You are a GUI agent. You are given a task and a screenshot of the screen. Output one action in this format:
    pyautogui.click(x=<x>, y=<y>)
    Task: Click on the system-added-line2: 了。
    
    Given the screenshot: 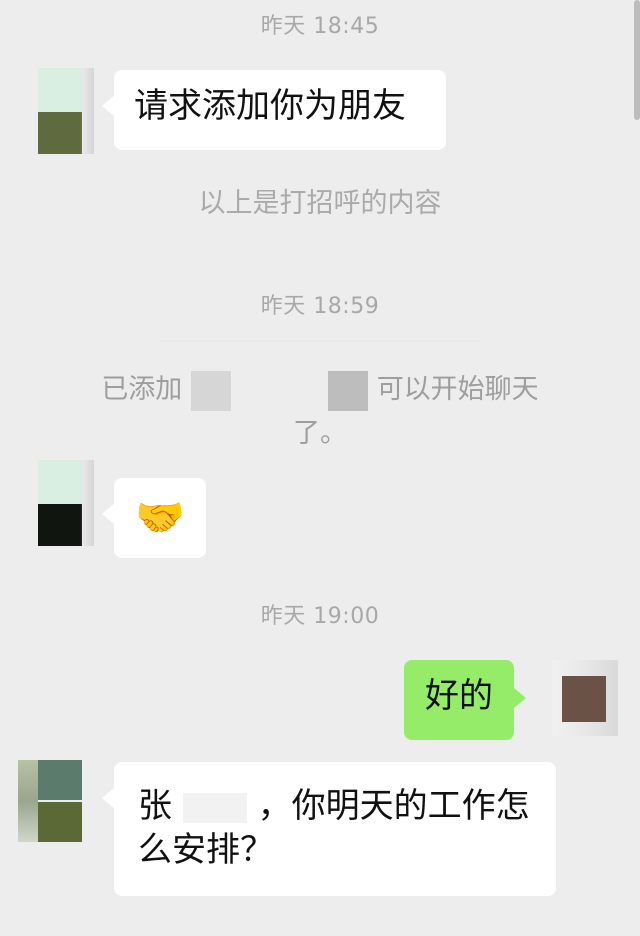 What is the action you would take?
    pyautogui.click(x=320, y=433)
    